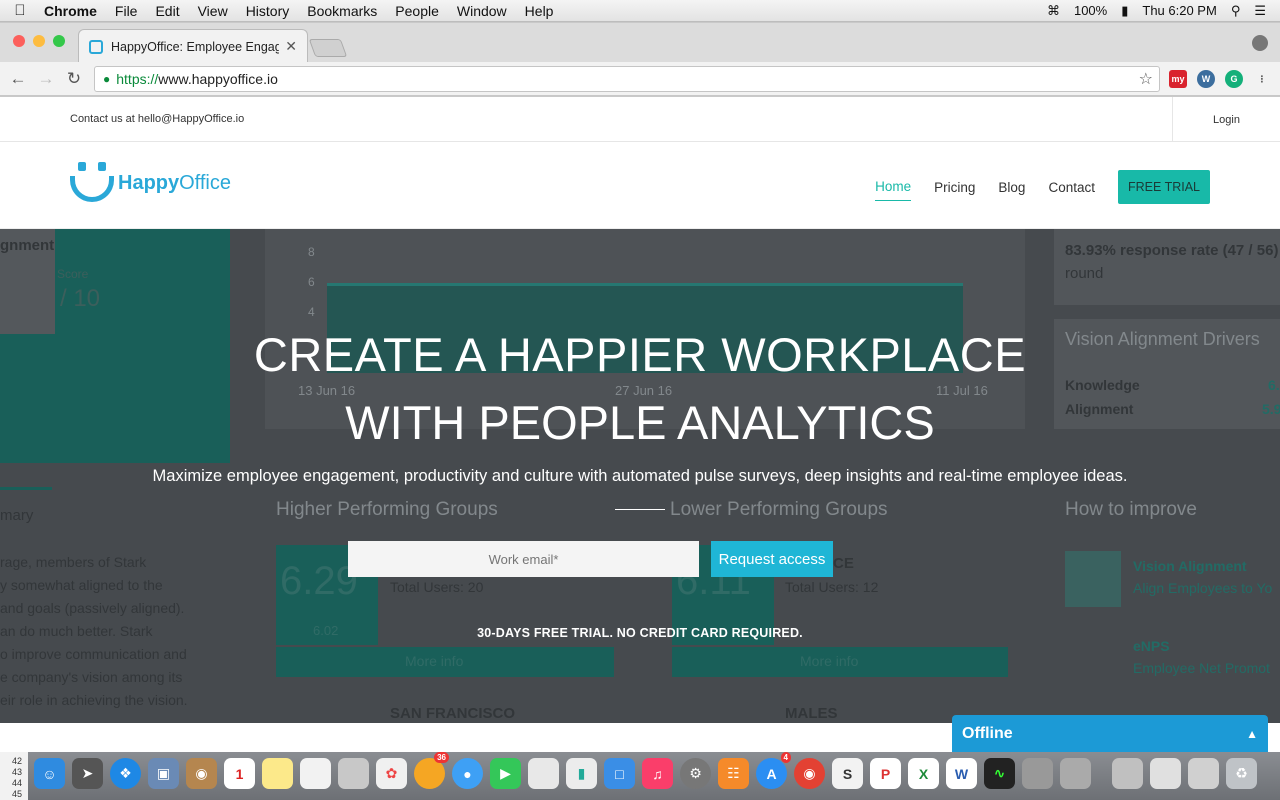 This screenshot has width=1280, height=800. Describe the element at coordinates (18, 79) in the screenshot. I see `back-icon: ←` at that location.